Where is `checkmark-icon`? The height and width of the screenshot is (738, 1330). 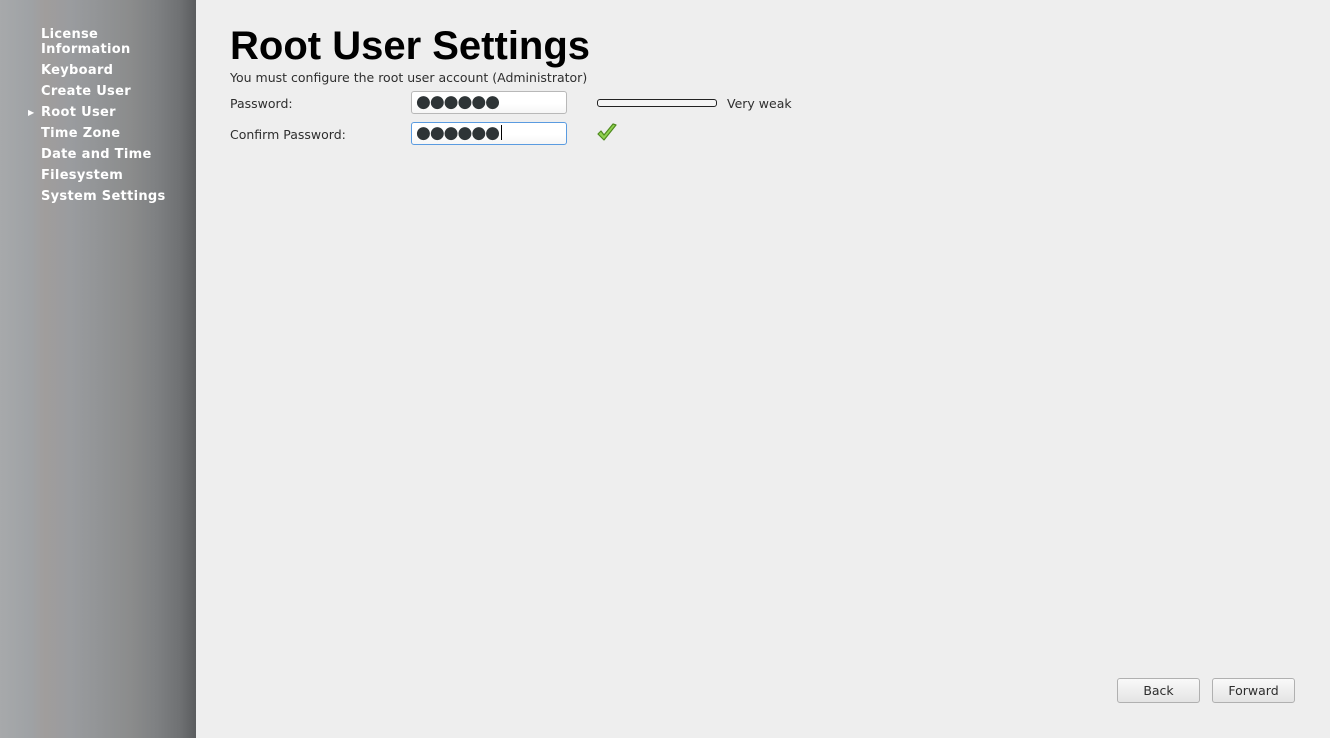 checkmark-icon is located at coordinates (607, 135).